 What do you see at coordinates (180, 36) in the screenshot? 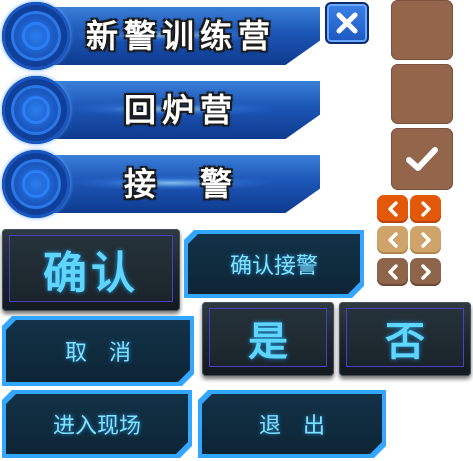
I see `banner-label: 新警训练营` at bounding box center [180, 36].